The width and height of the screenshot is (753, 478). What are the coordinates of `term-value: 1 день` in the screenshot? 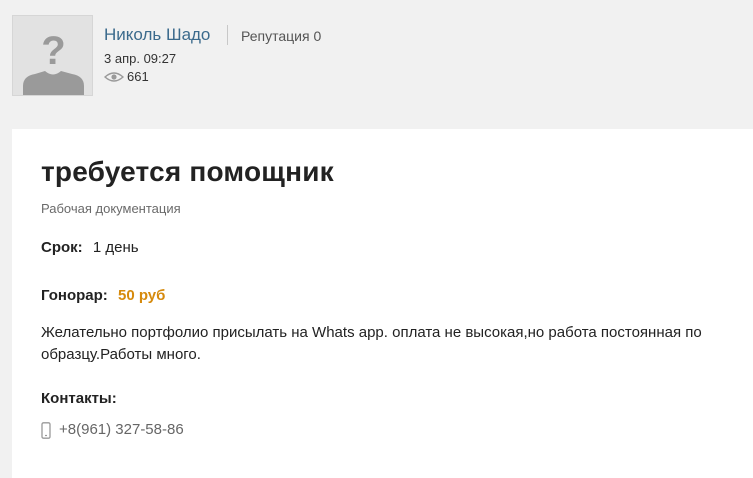 It's located at (115, 247).